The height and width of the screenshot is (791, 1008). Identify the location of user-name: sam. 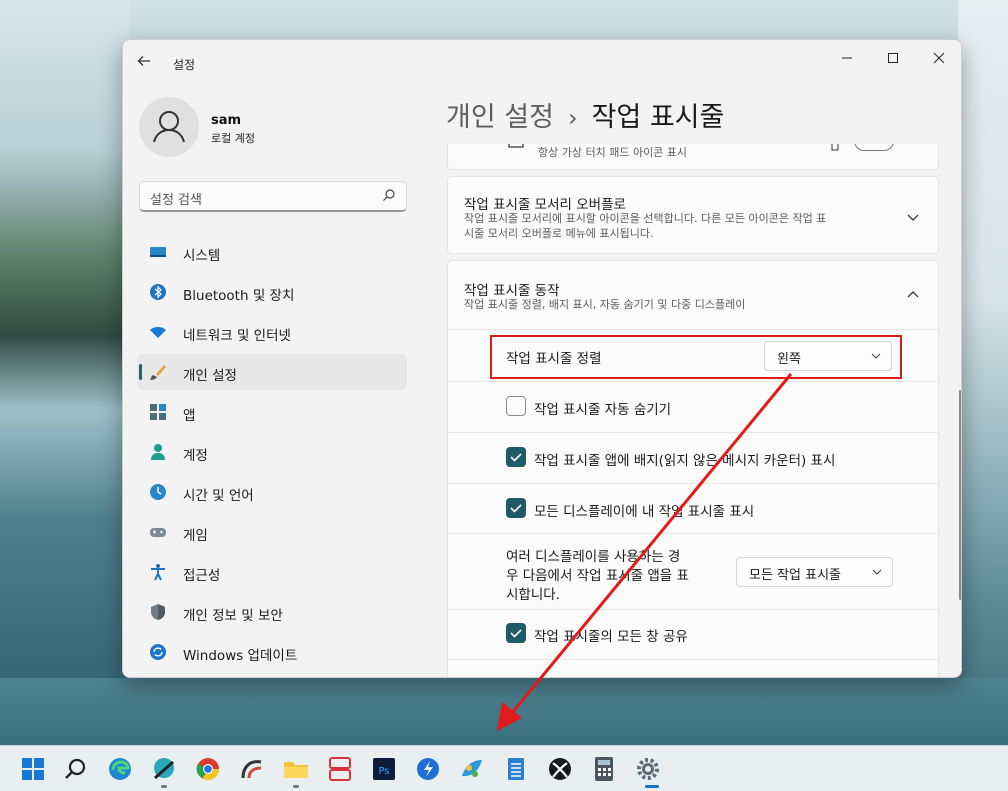
(226, 120).